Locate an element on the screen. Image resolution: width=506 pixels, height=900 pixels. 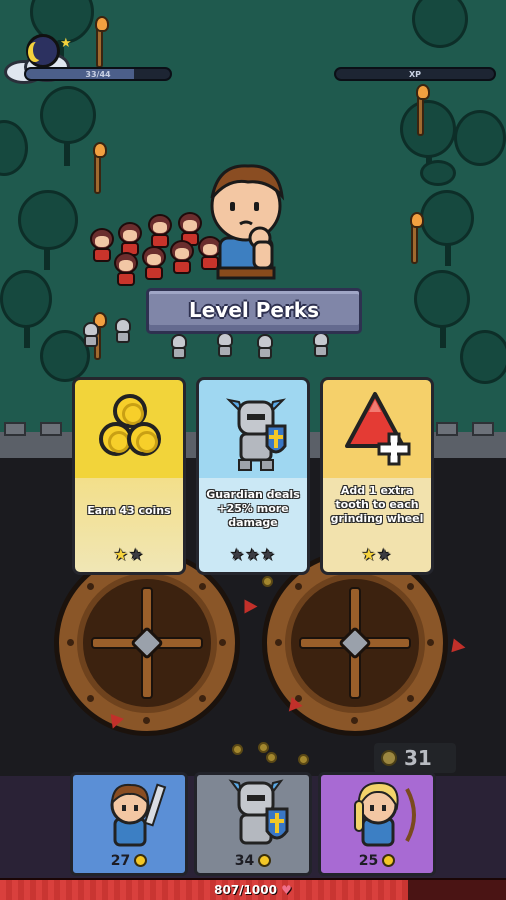
perk-description: Earn 43 coins is located at coordinates (129, 510).